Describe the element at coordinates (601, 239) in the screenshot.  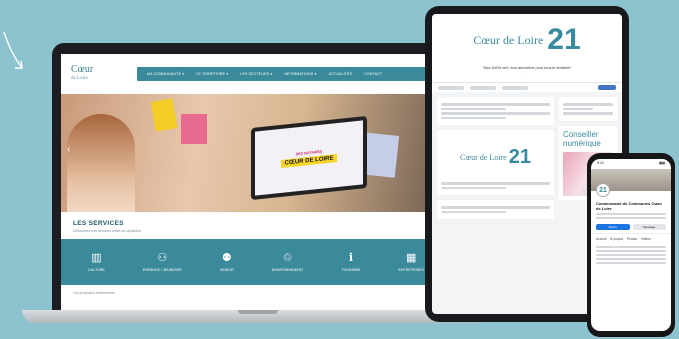
I see `tab-accueil: Accueil` at that location.